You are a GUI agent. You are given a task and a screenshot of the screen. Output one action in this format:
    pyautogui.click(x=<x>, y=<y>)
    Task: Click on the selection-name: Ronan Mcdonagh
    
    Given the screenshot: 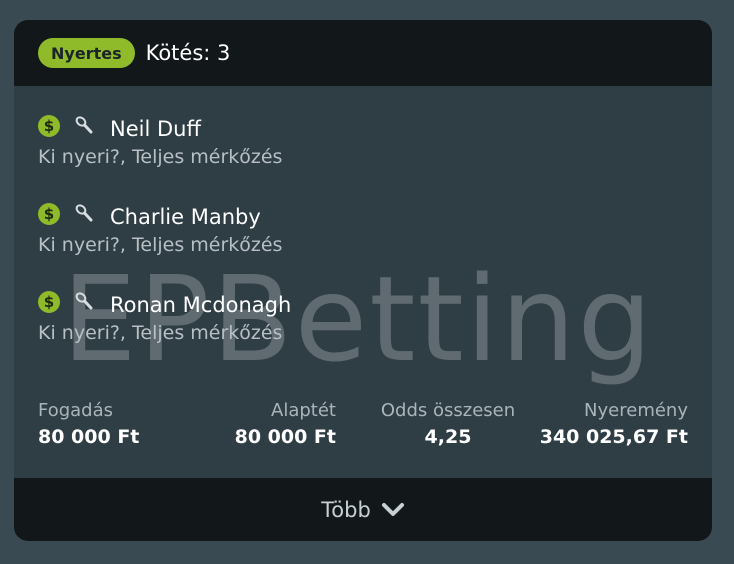 What is the action you would take?
    pyautogui.click(x=201, y=305)
    